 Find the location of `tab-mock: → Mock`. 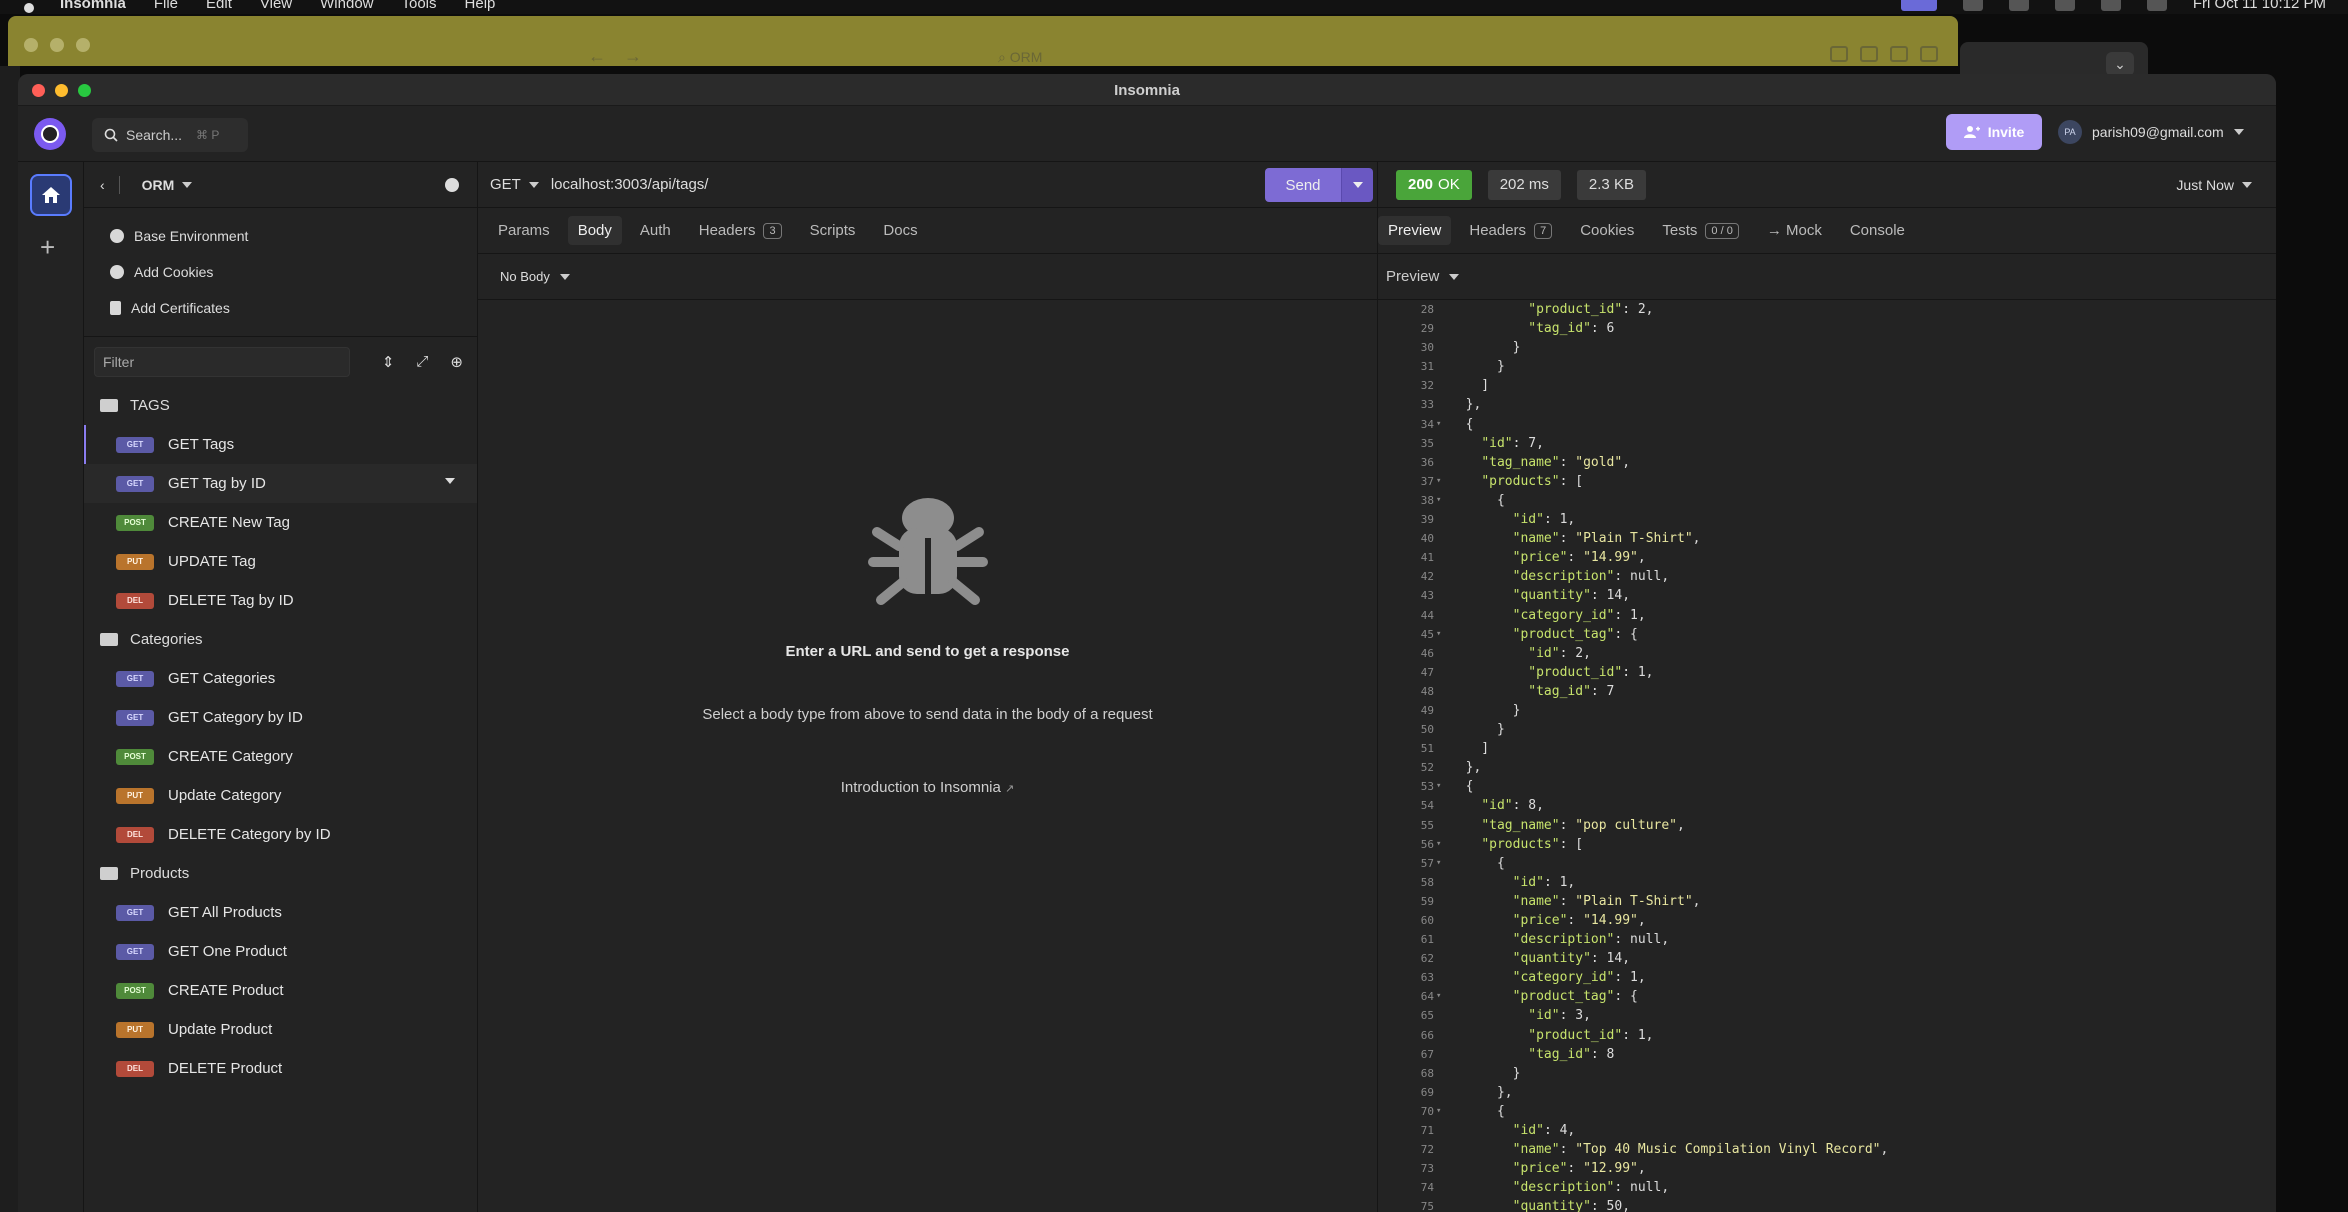

tab-mock: → Mock is located at coordinates (1794, 230).